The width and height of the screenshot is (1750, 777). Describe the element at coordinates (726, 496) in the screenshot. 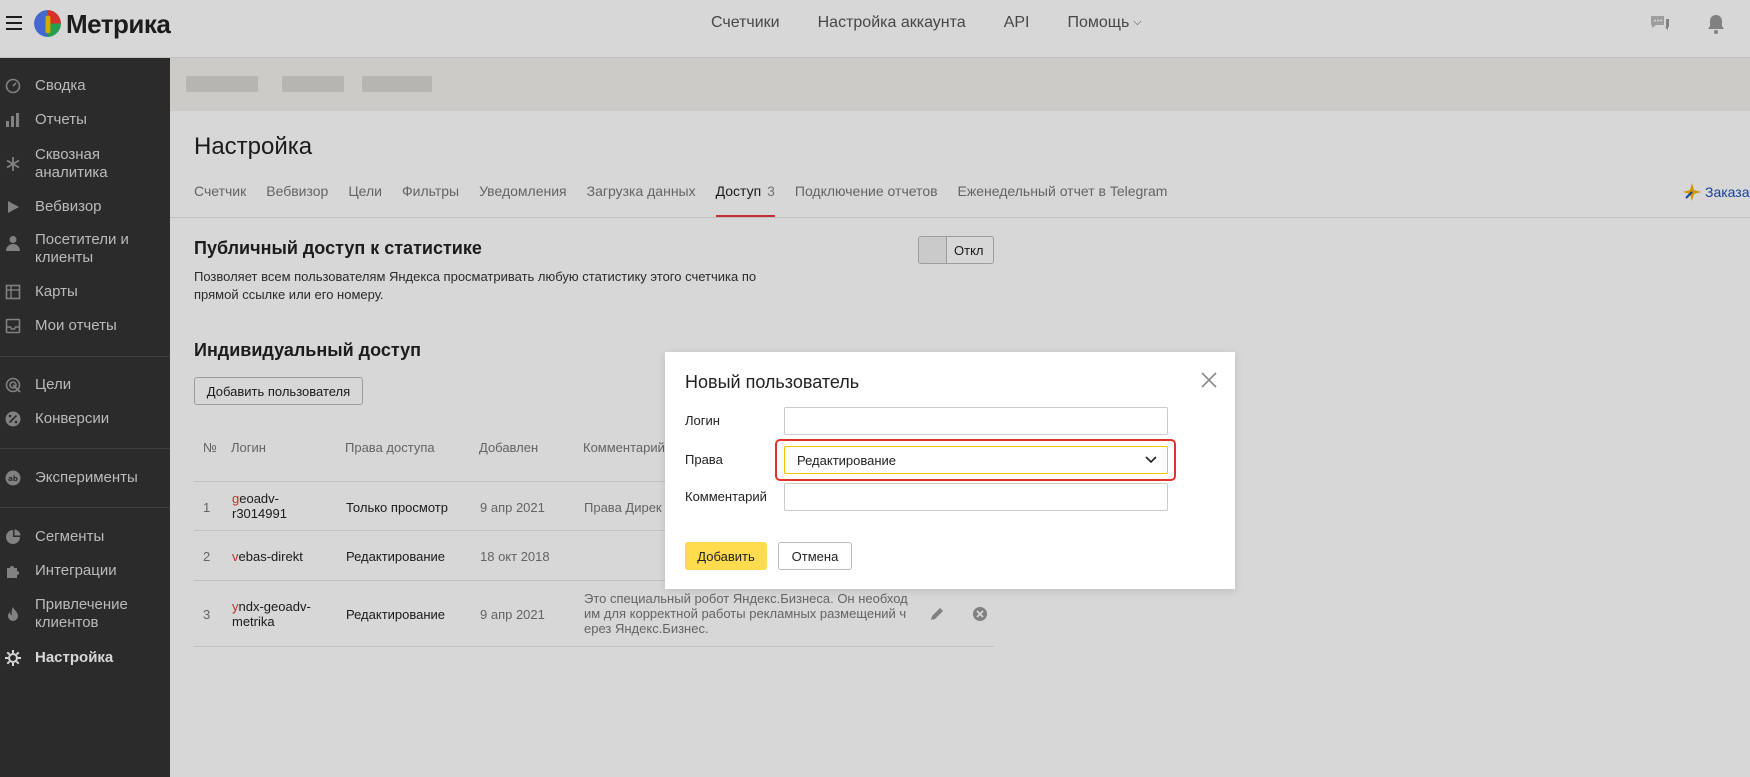

I see `comment-label: Комментарий` at that location.